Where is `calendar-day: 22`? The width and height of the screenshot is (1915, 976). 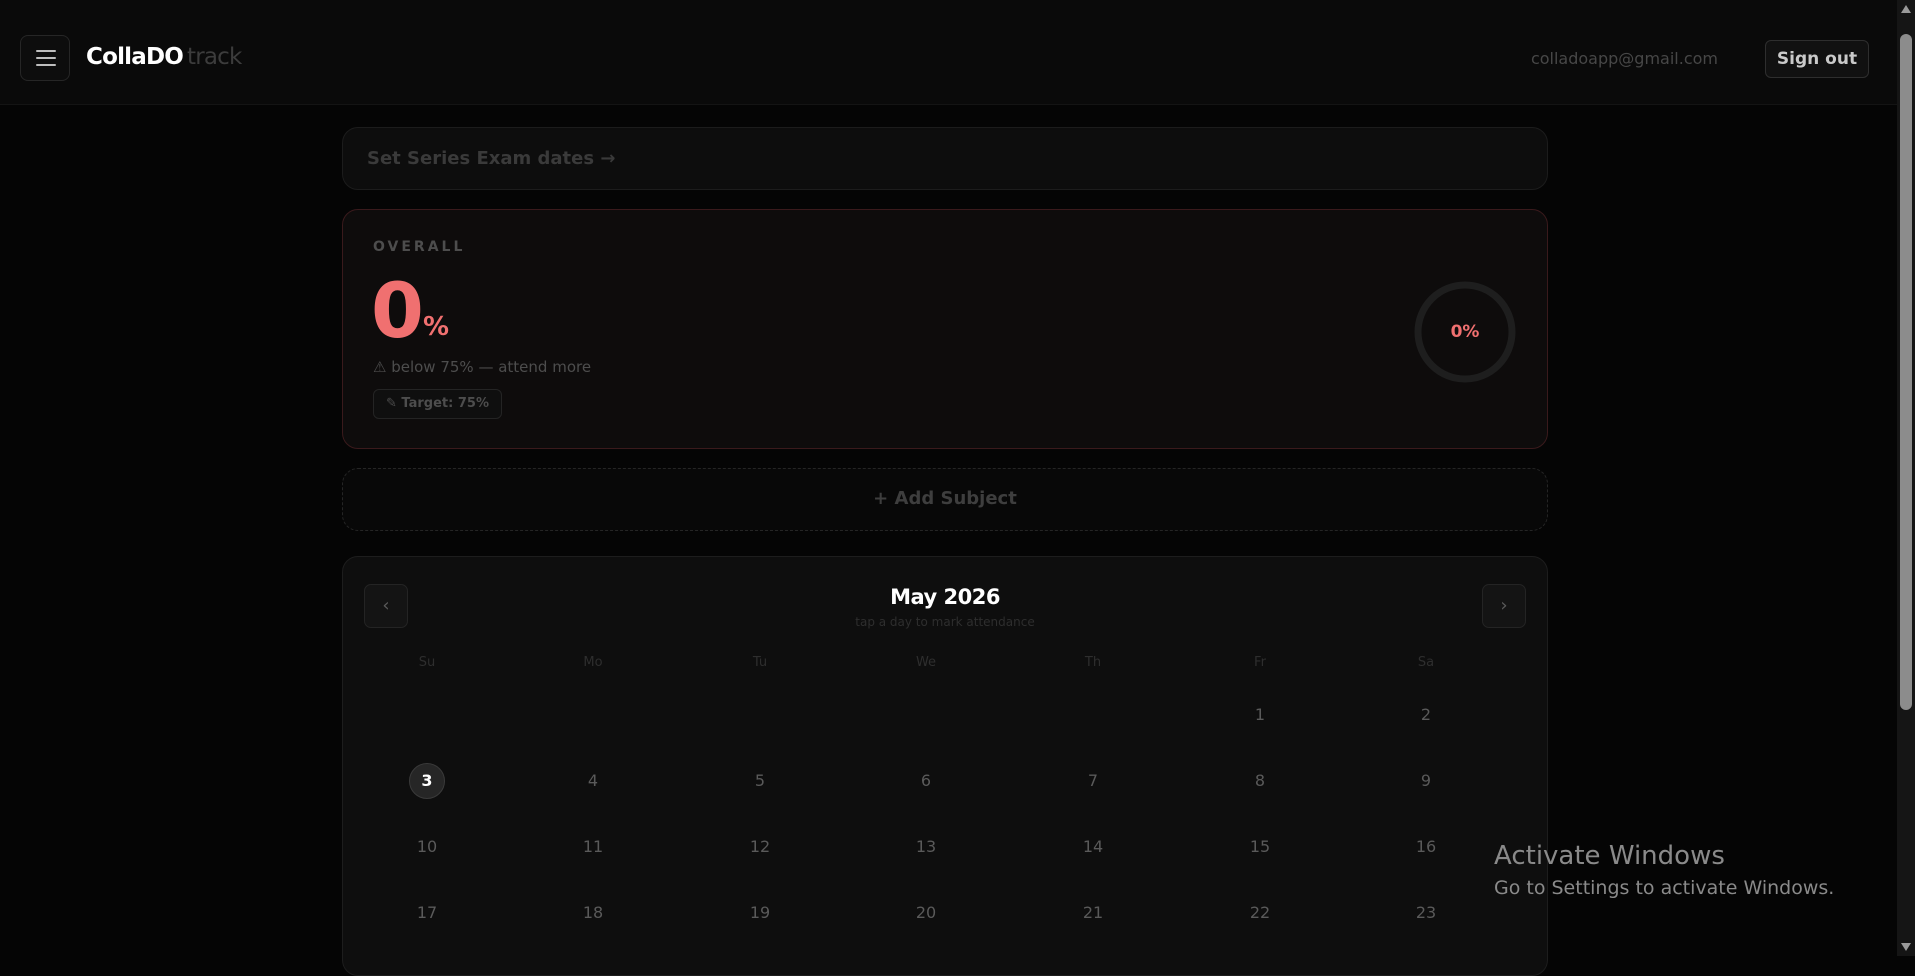
calendar-day: 22 is located at coordinates (1260, 913).